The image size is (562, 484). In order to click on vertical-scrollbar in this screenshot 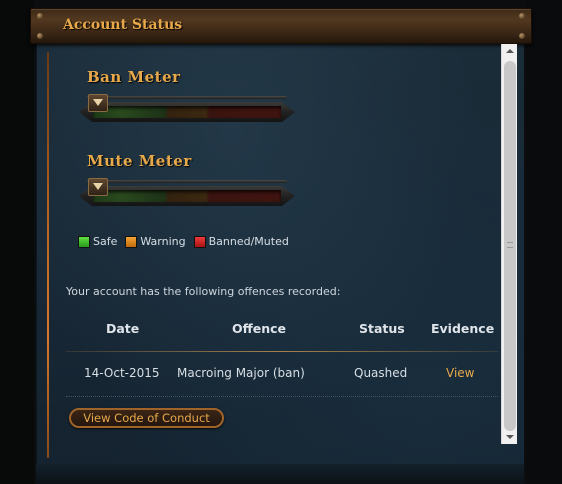, I will do `click(509, 244)`.